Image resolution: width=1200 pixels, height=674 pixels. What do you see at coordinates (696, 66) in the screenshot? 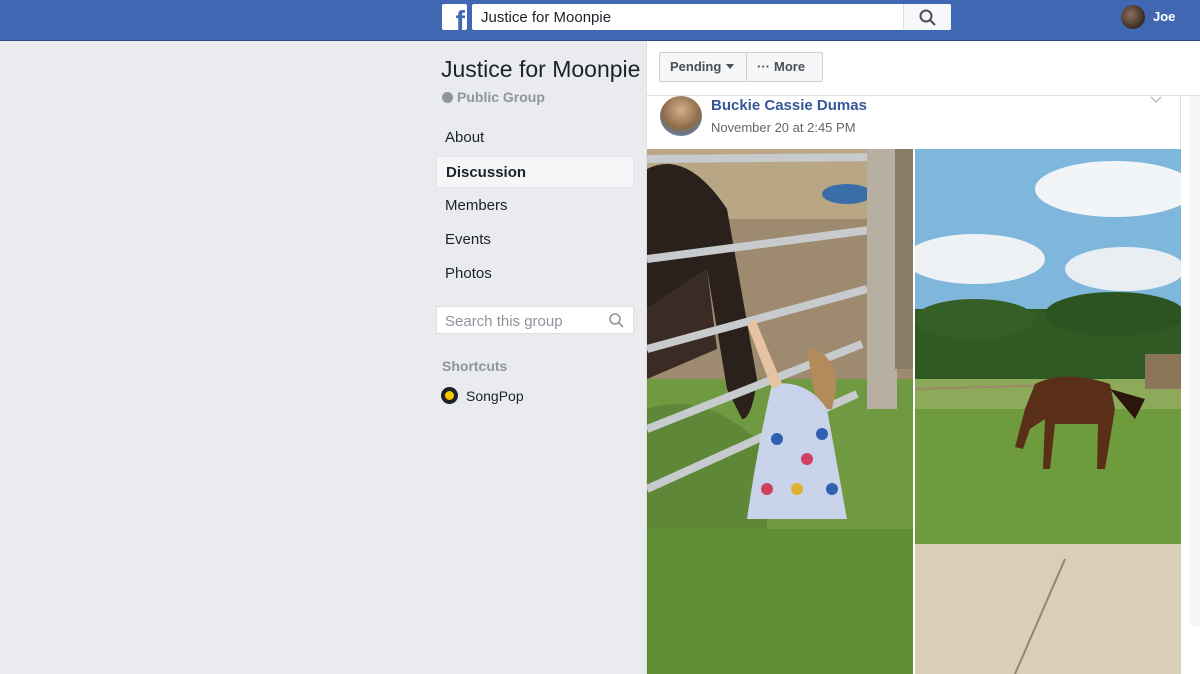
I see `pending-label: Pending` at bounding box center [696, 66].